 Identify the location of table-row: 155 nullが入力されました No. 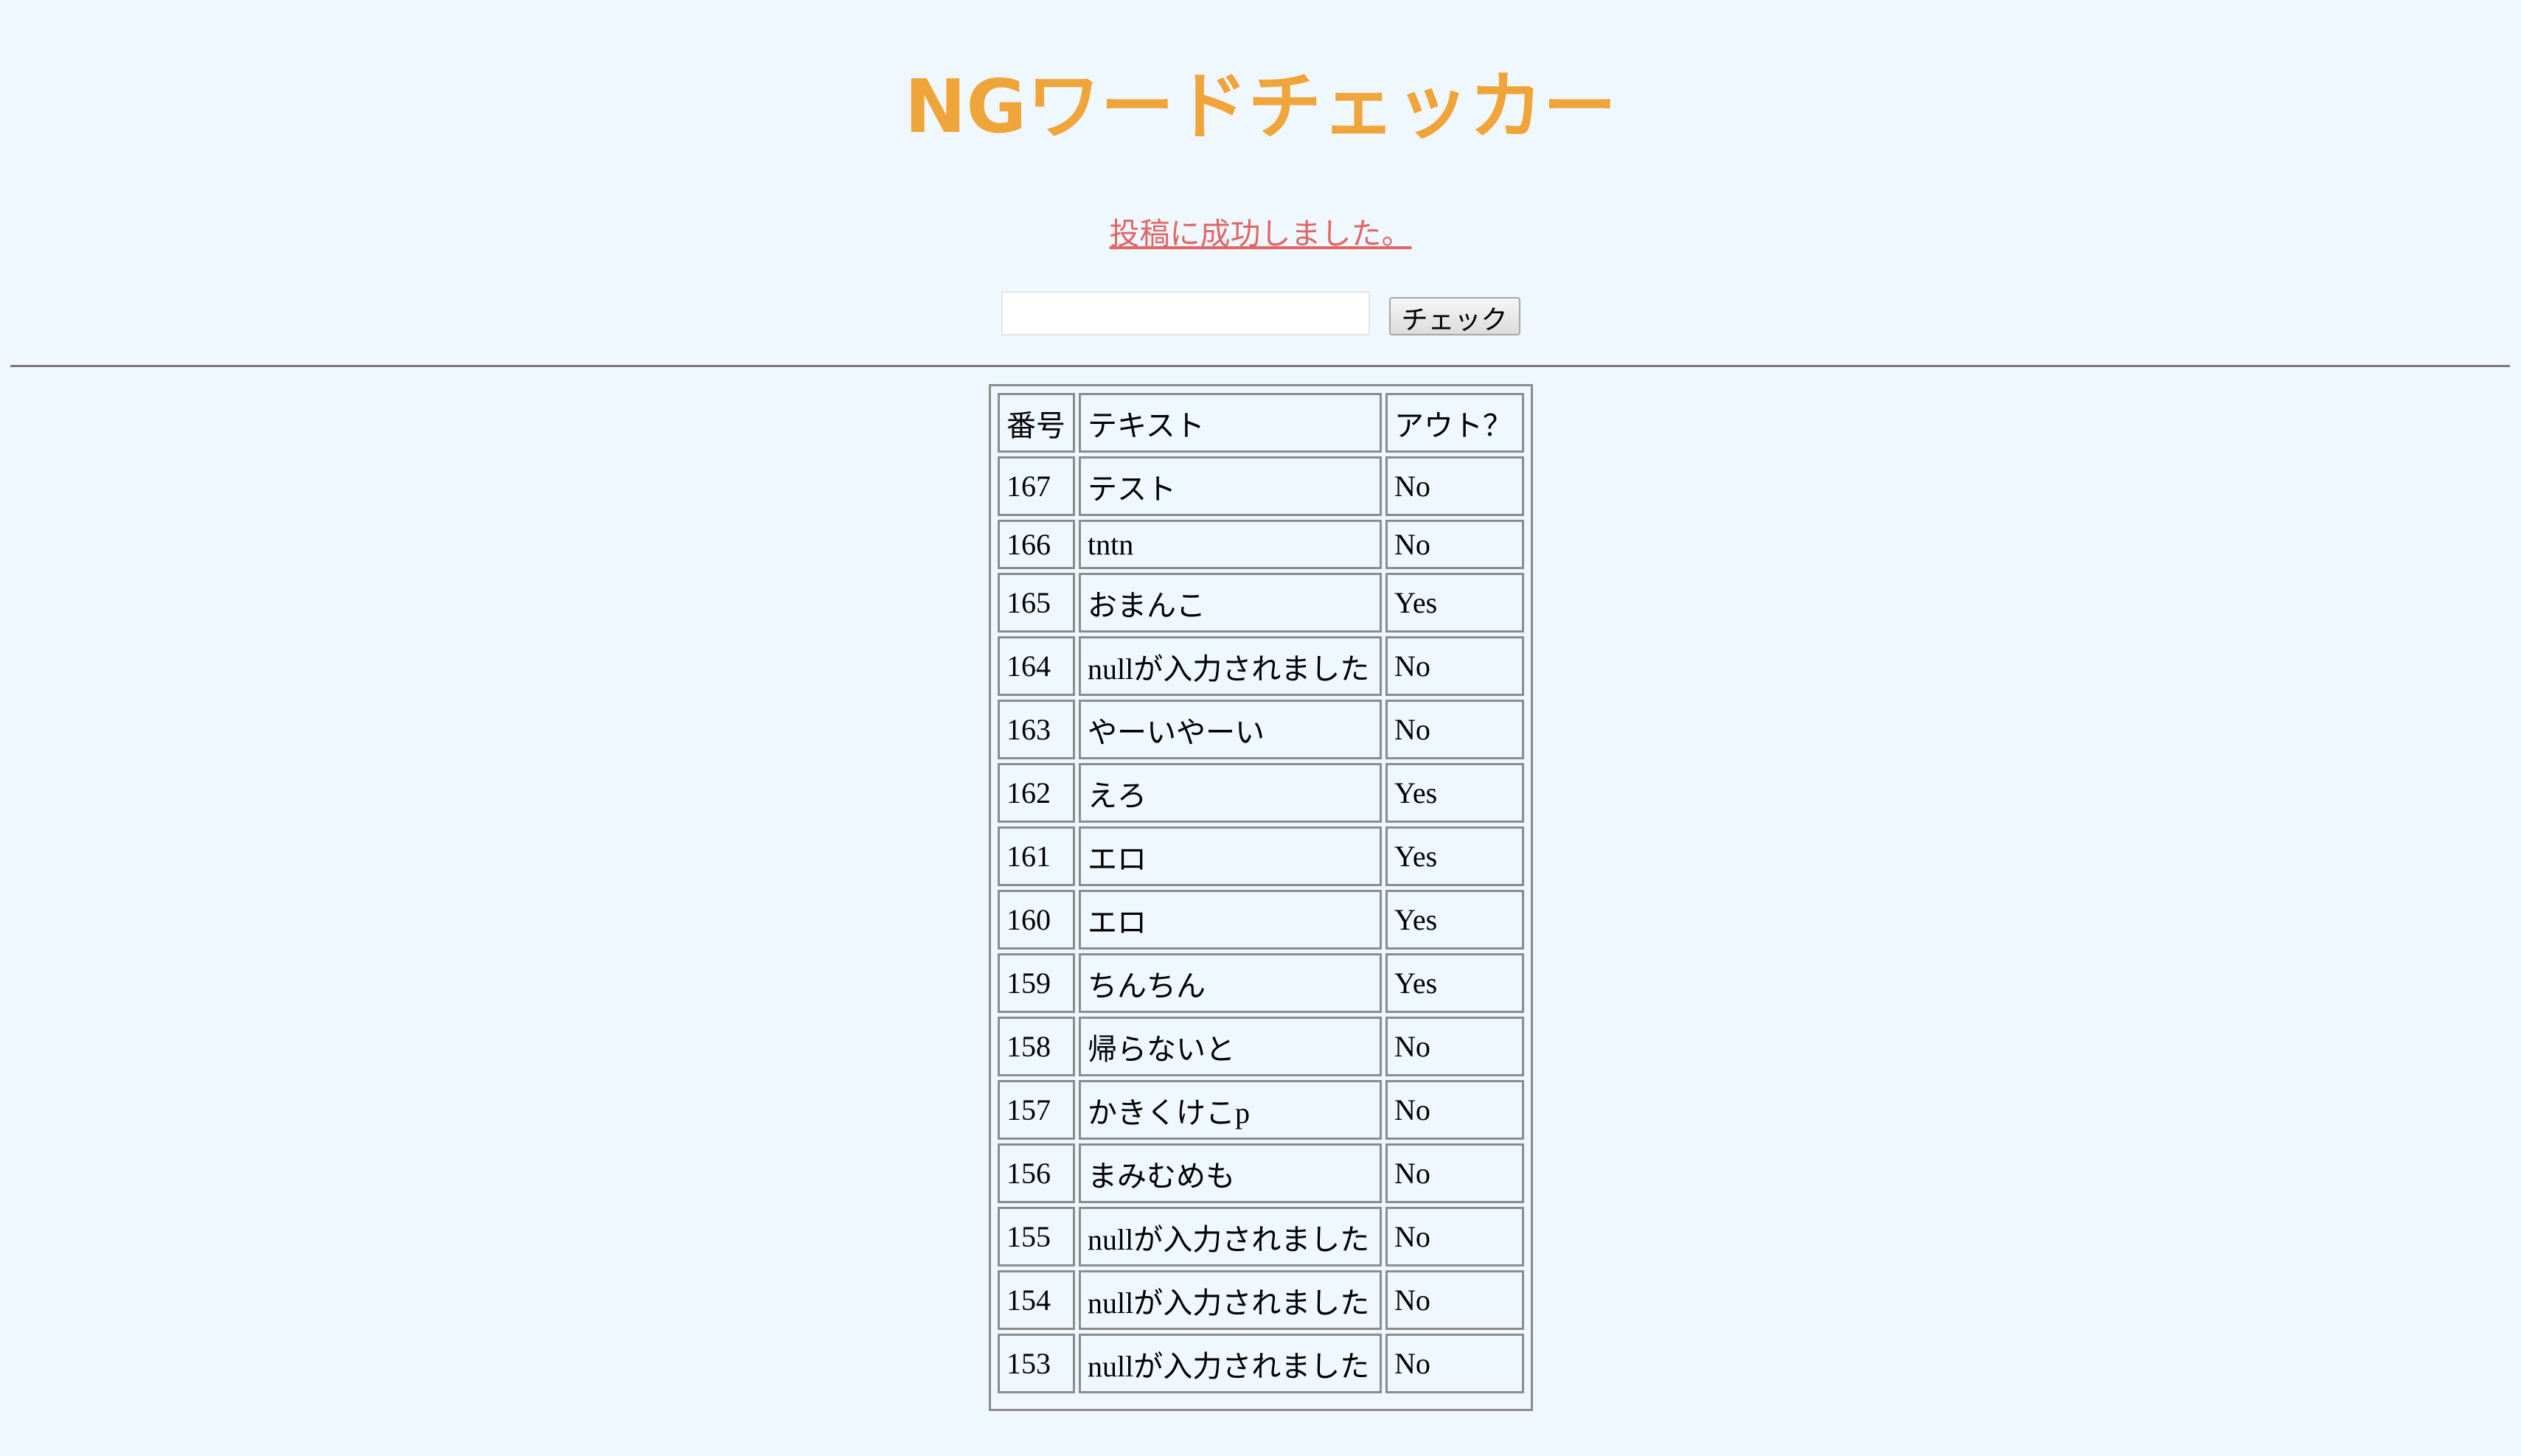
(1261, 1237).